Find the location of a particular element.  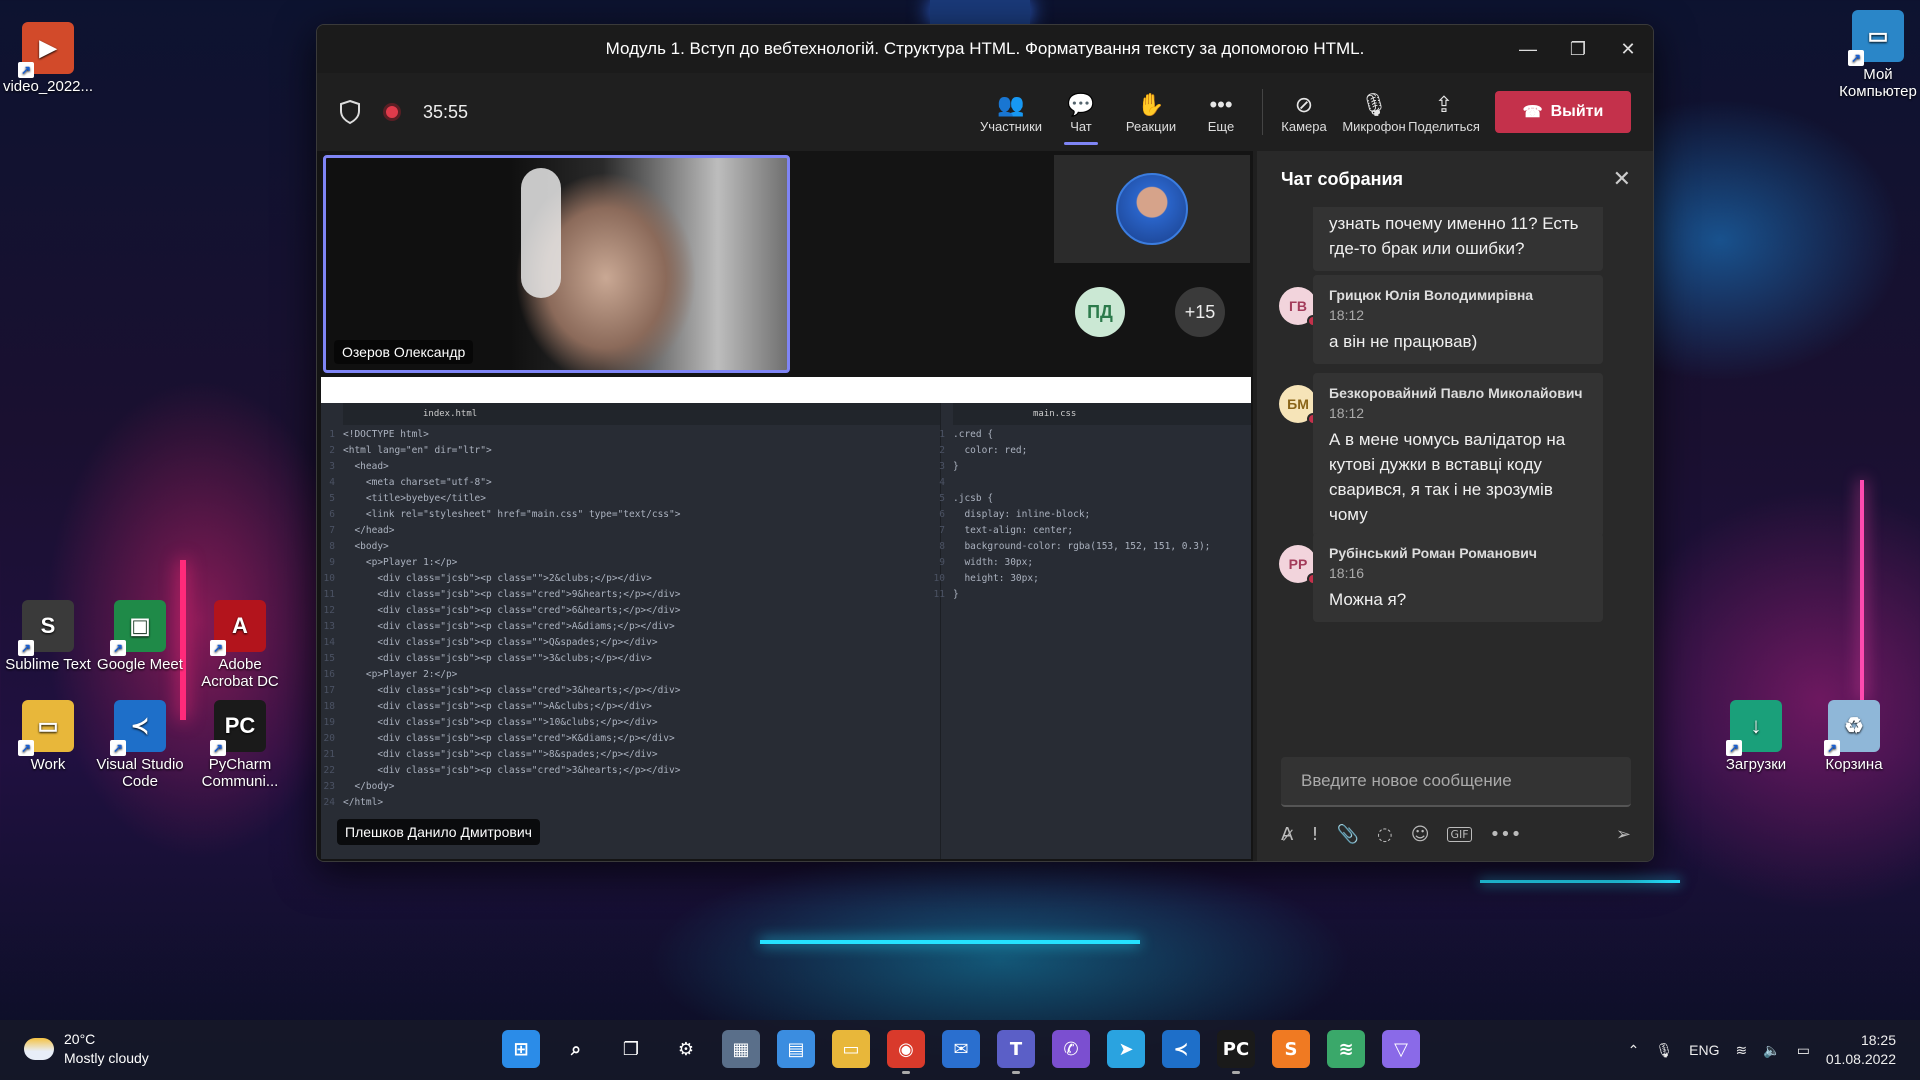

desktop-icon-2-right: ♻ ↗ Корзина is located at coordinates (1854, 736).